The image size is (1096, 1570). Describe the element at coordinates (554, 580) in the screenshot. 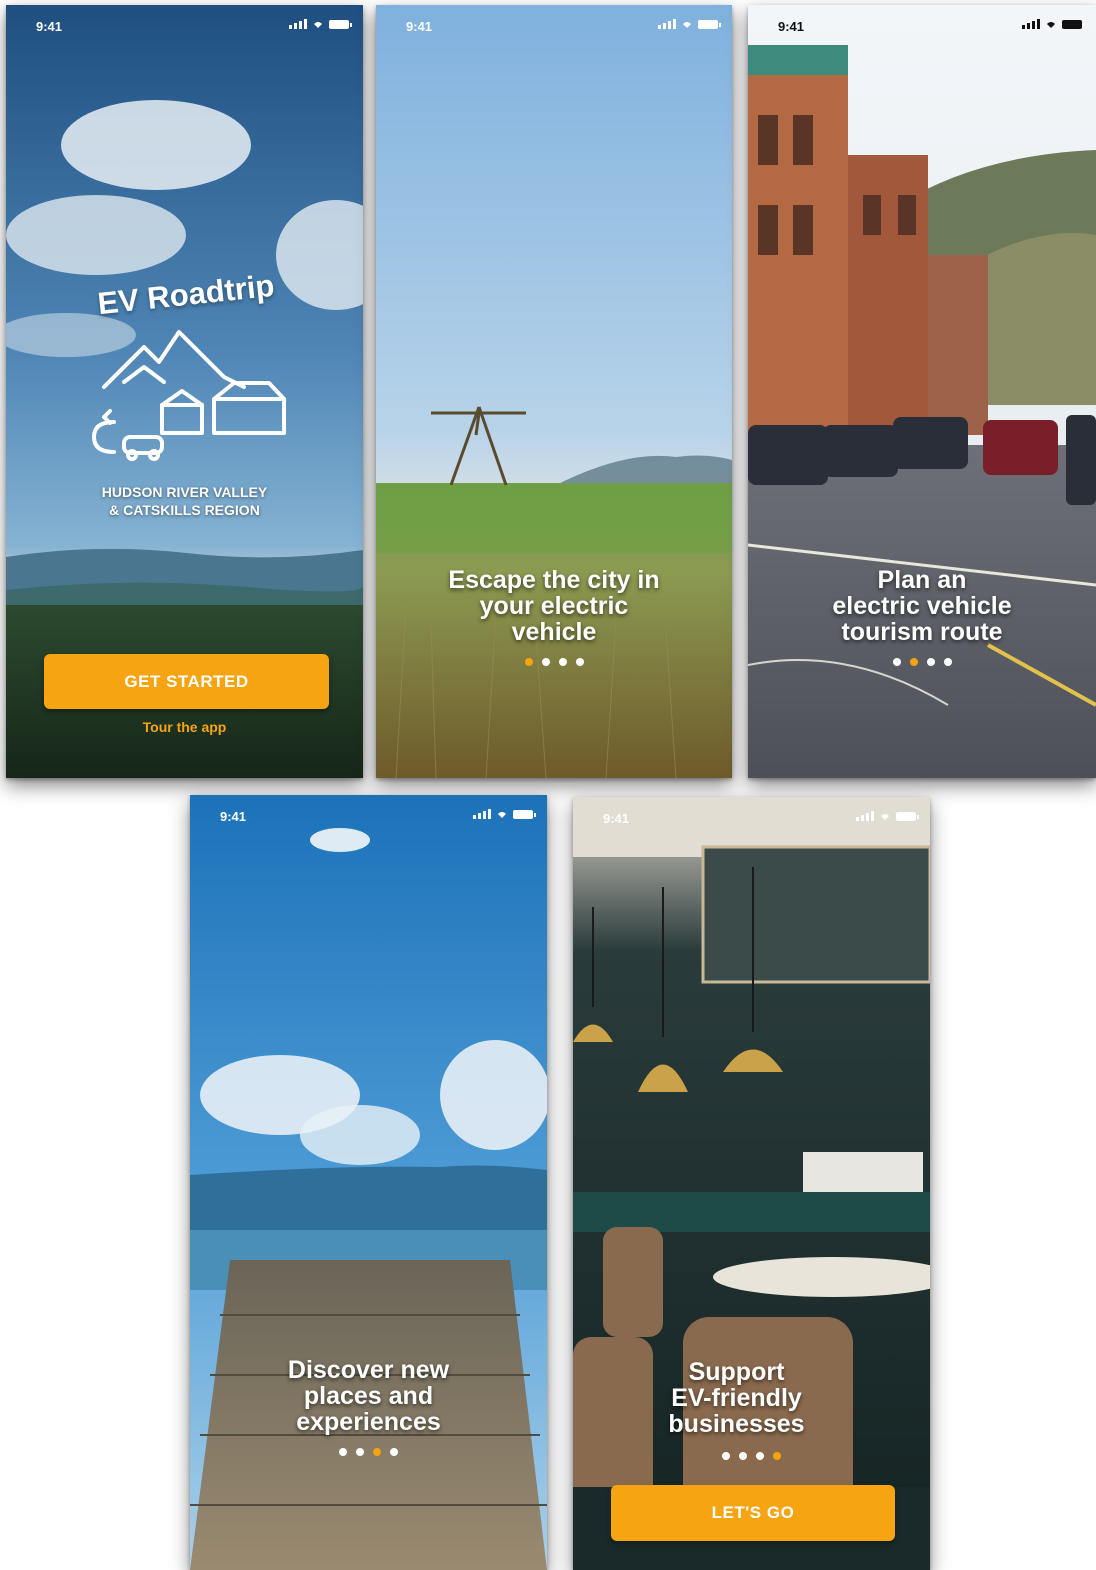

I see `headline-line: Escape the city in` at that location.